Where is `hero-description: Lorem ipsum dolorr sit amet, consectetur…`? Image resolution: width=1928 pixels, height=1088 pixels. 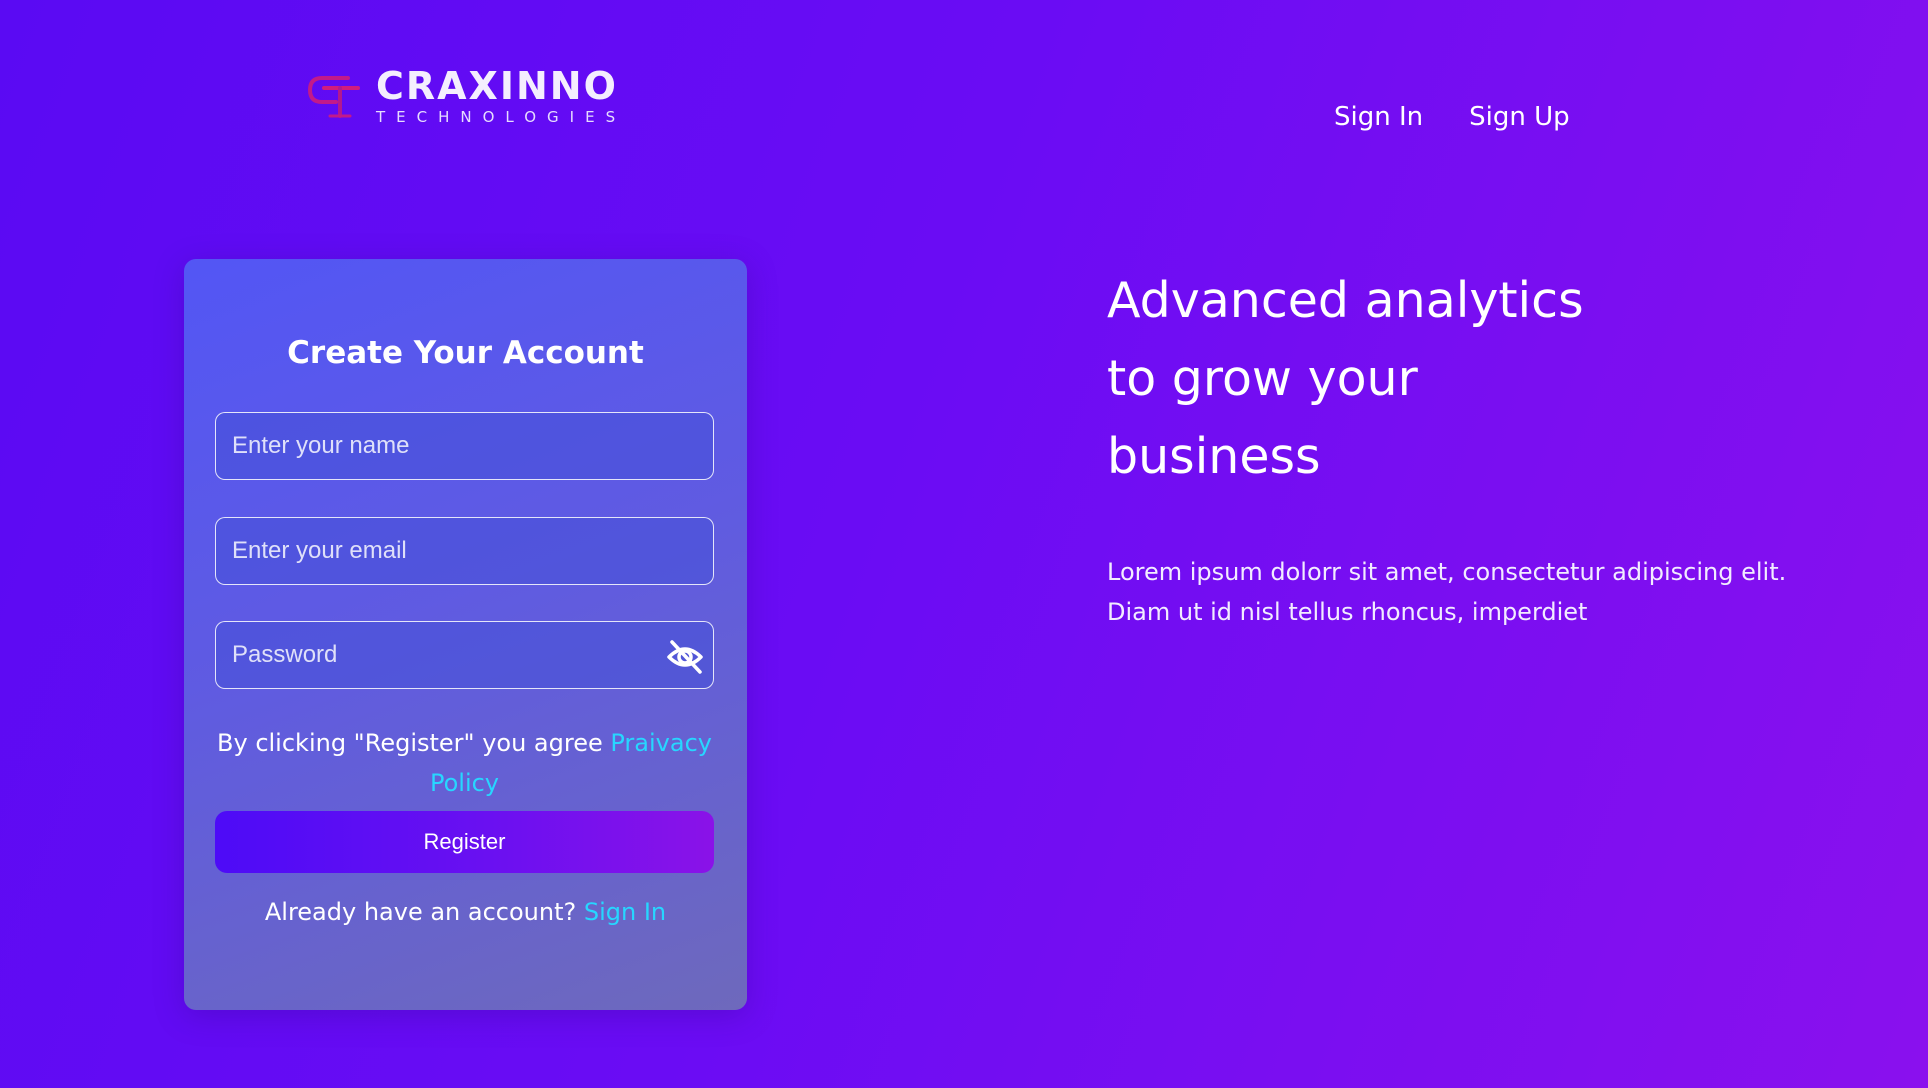 hero-description: Lorem ipsum dolorr sit amet, consectetur… is located at coordinates (1497, 592).